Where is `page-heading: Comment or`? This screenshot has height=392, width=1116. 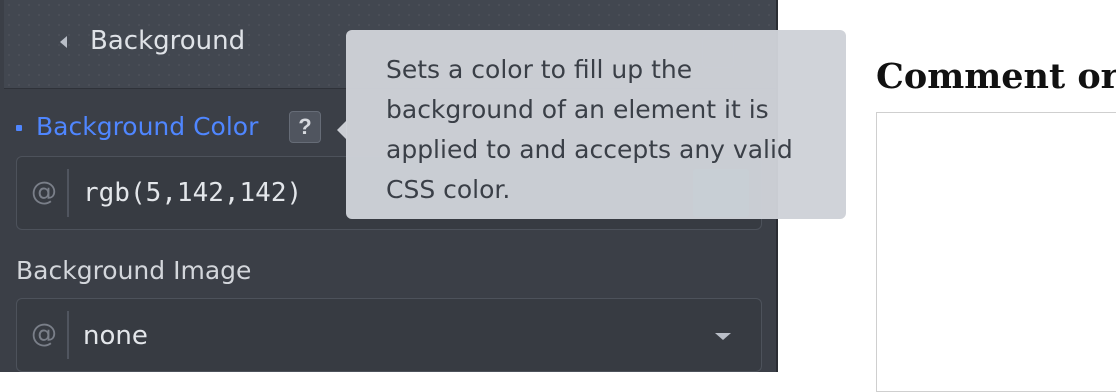 page-heading: Comment or is located at coordinates (996, 76).